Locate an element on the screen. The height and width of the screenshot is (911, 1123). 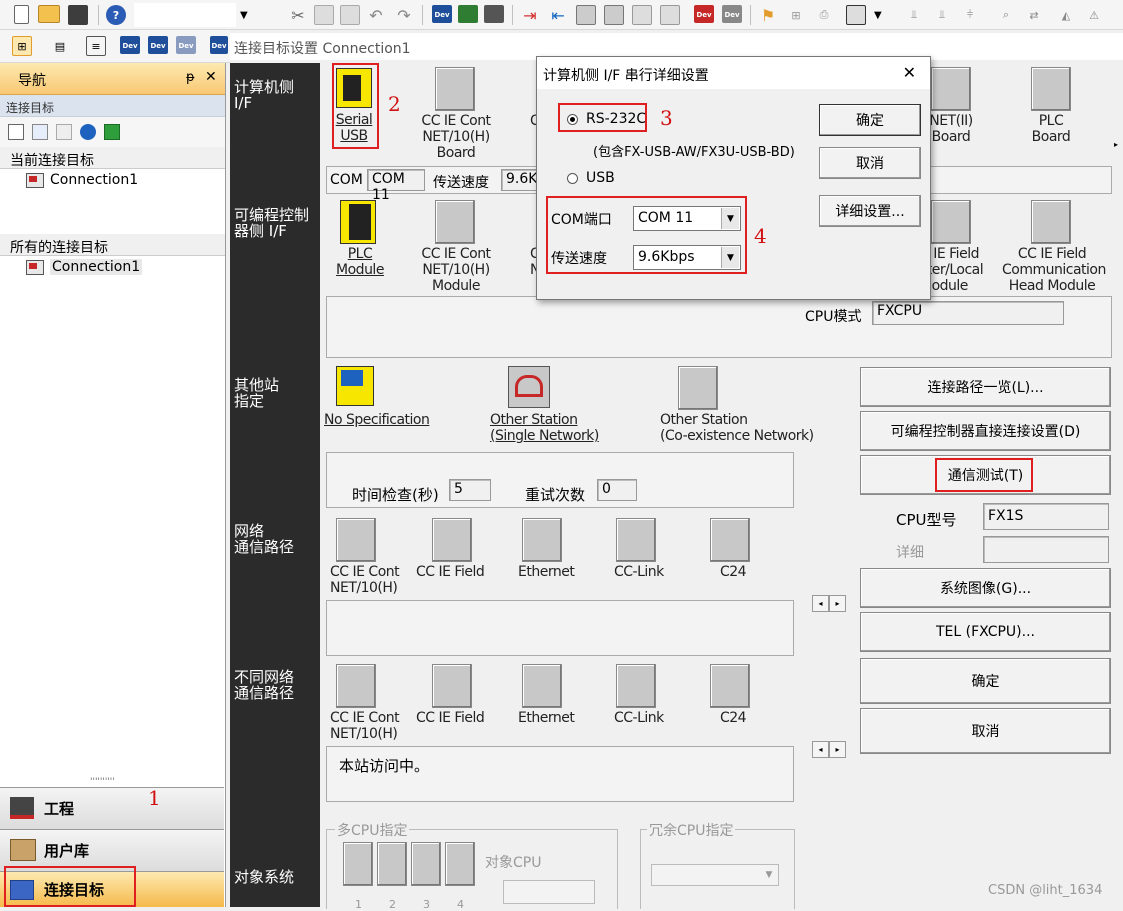
save-icon is located at coordinates (78, 15).